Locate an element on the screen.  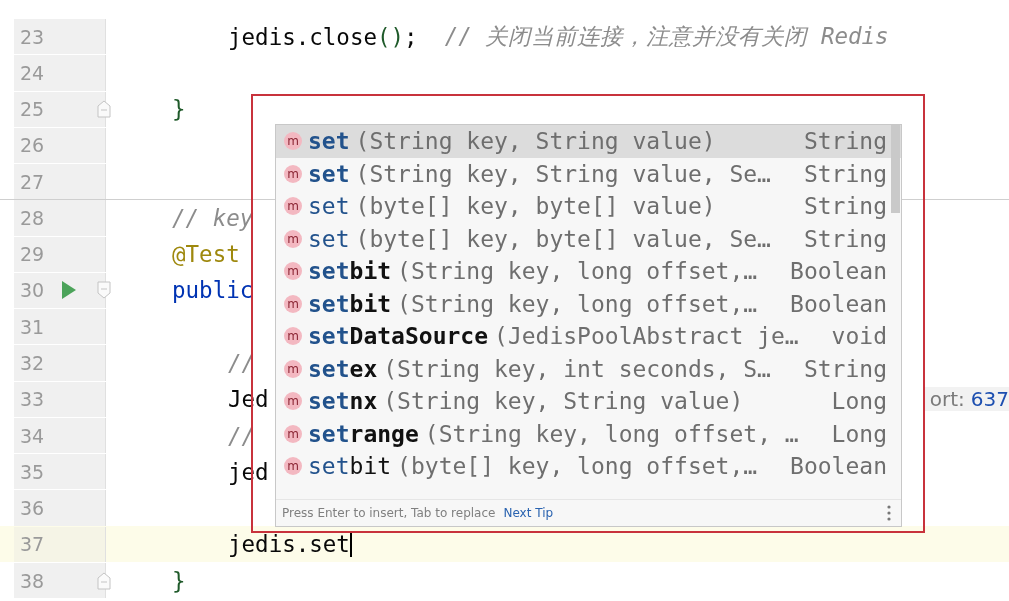
method-name: setex is located at coordinates (343, 368).